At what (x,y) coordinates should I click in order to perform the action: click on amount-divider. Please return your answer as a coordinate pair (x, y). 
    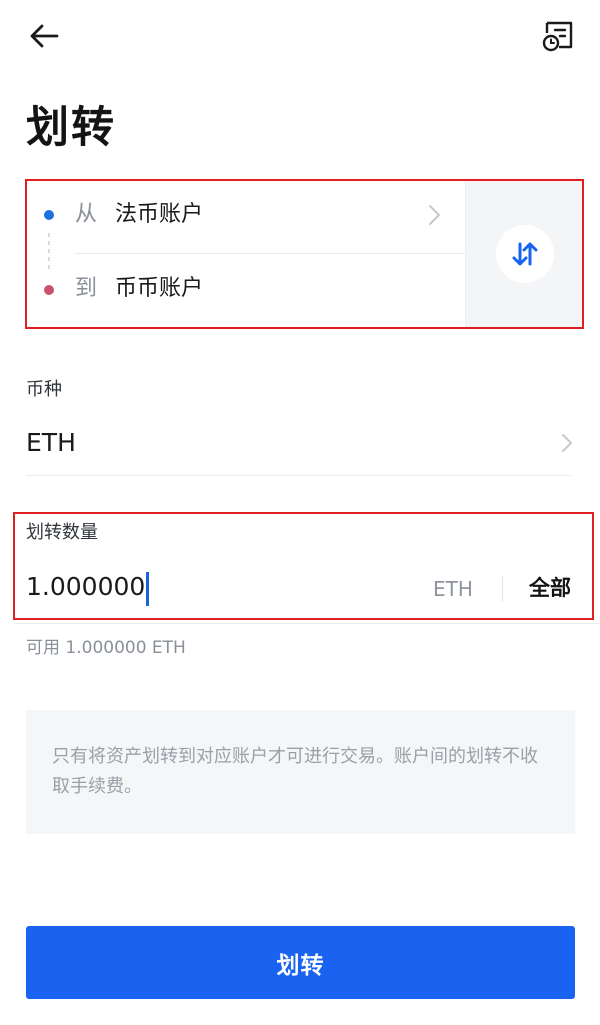
    Looking at the image, I should click on (307, 623).